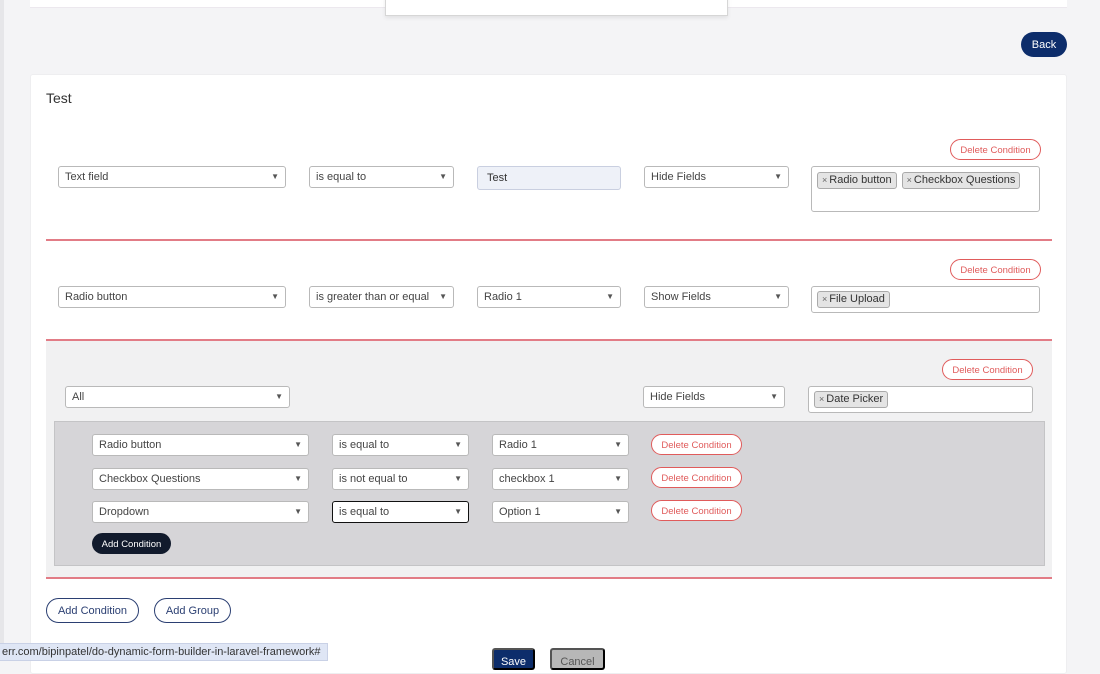 This screenshot has width=1100, height=674. What do you see at coordinates (172, 177) in the screenshot?
I see `field-select: Text field ▼` at bounding box center [172, 177].